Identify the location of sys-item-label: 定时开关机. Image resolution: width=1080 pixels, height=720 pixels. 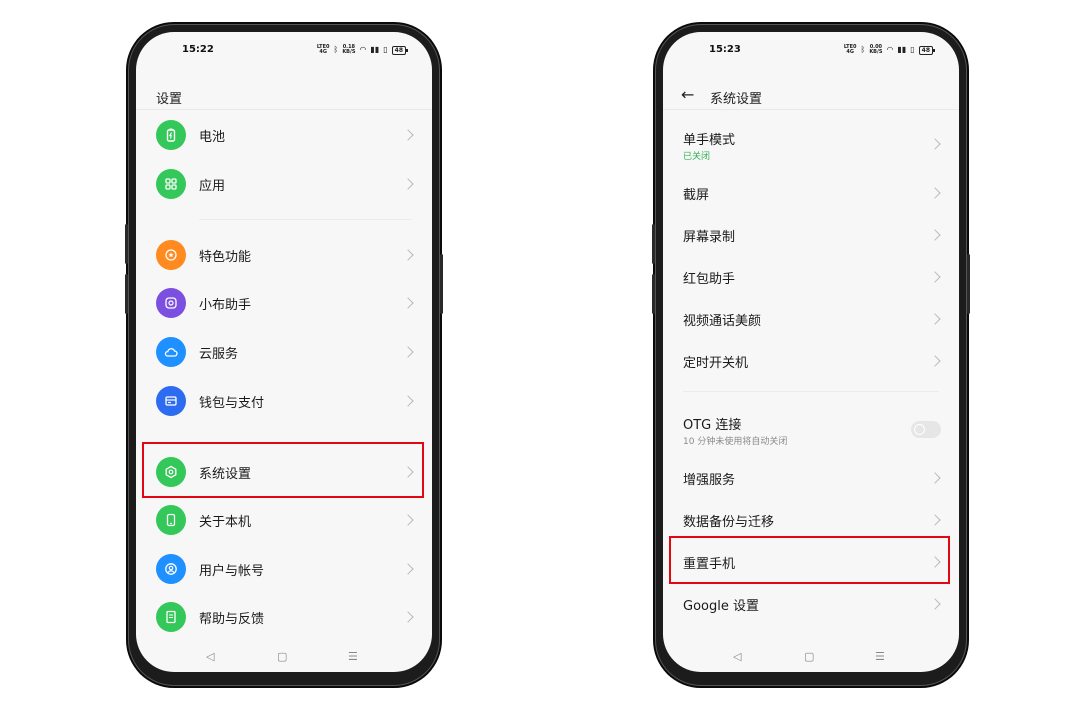
(716, 363).